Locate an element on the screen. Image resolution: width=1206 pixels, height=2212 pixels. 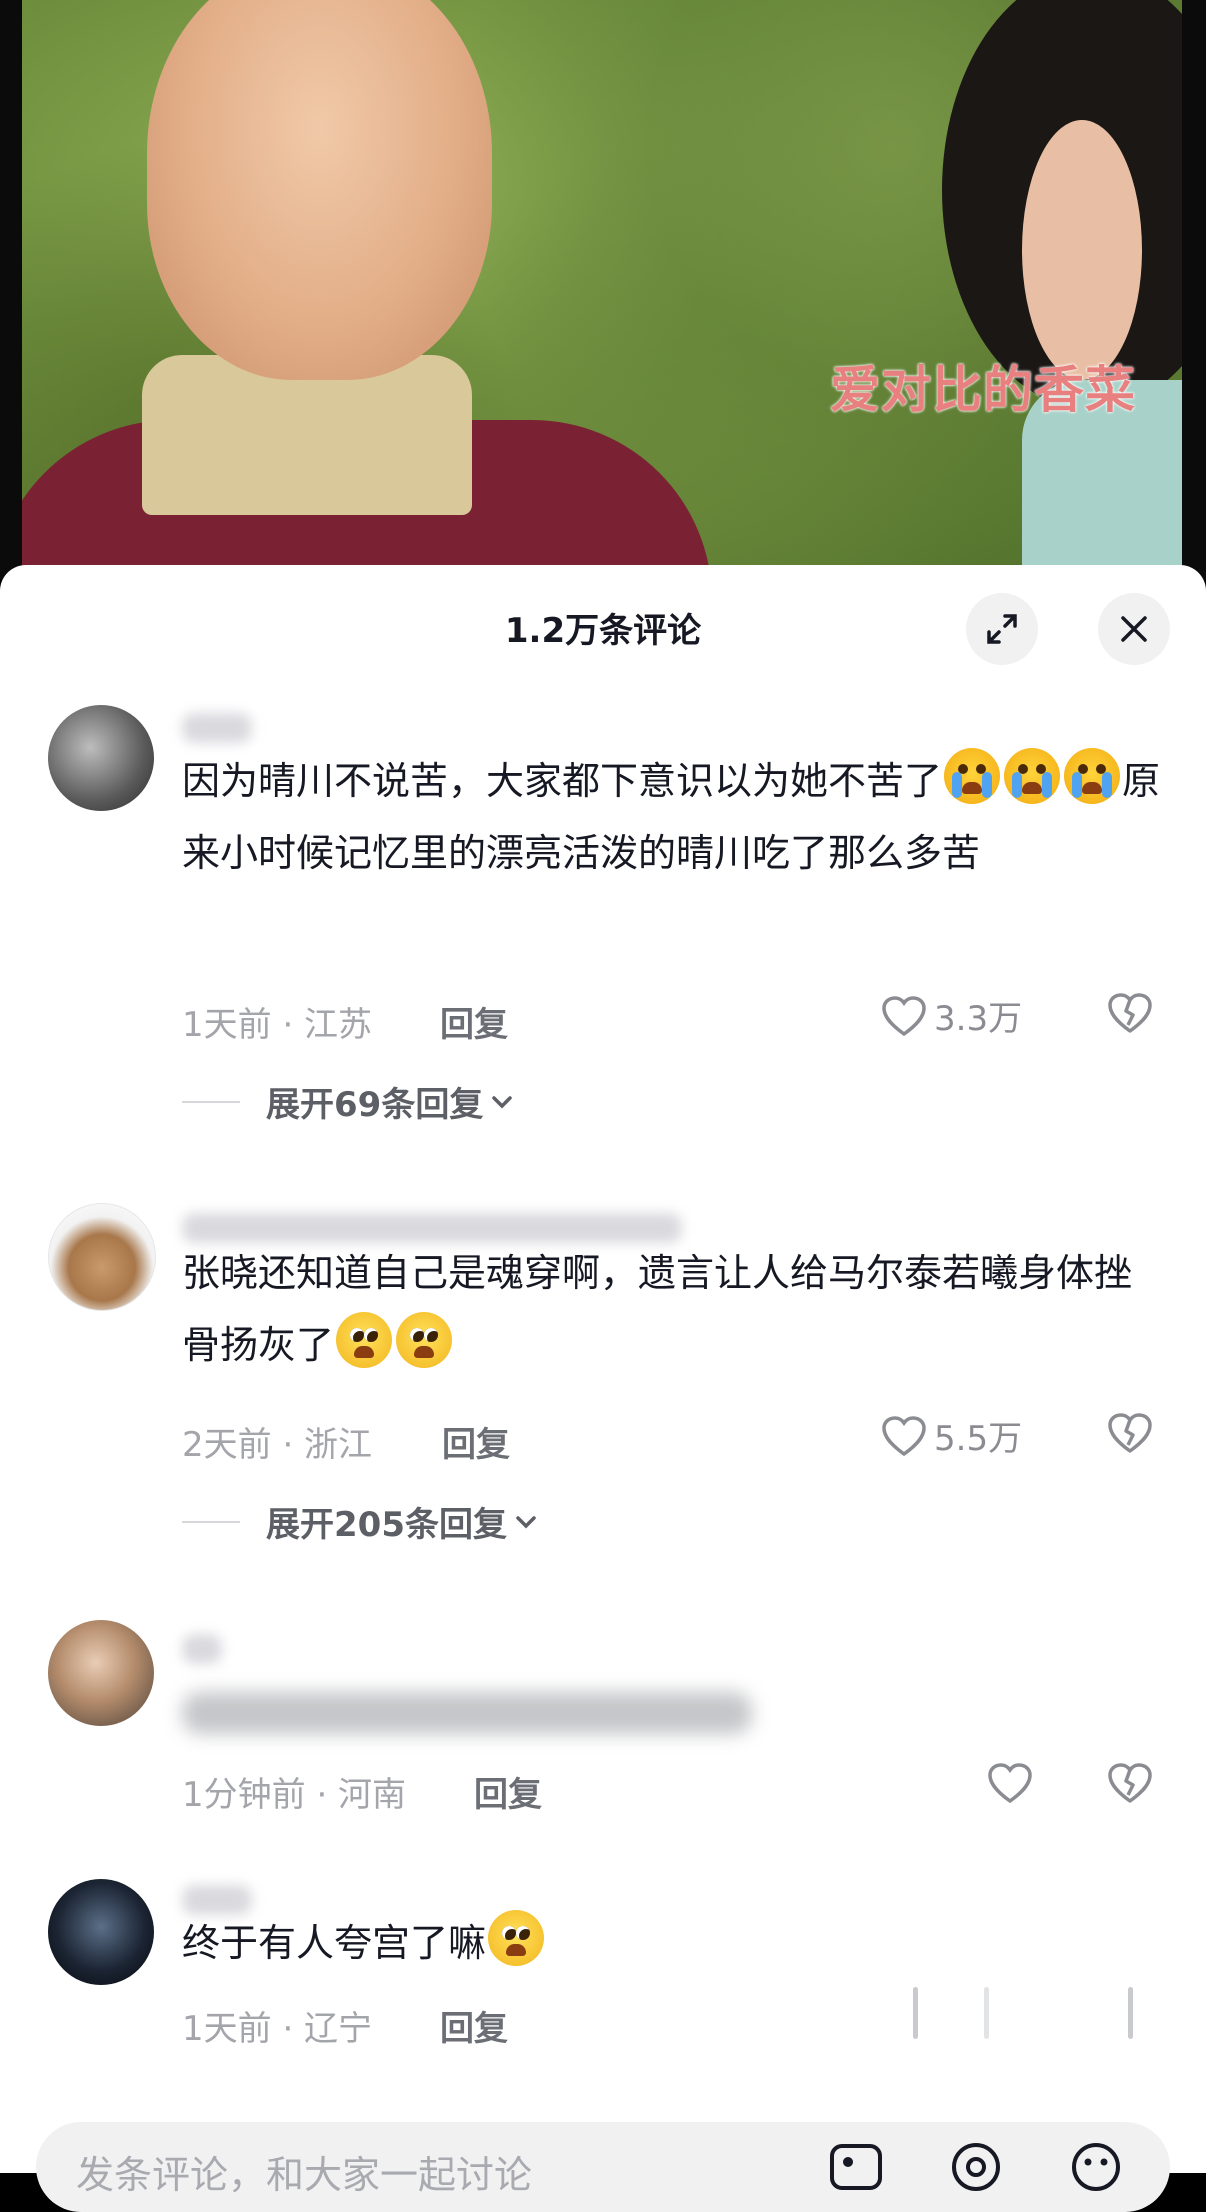
like-button is located at coordinates (1013, 1783).